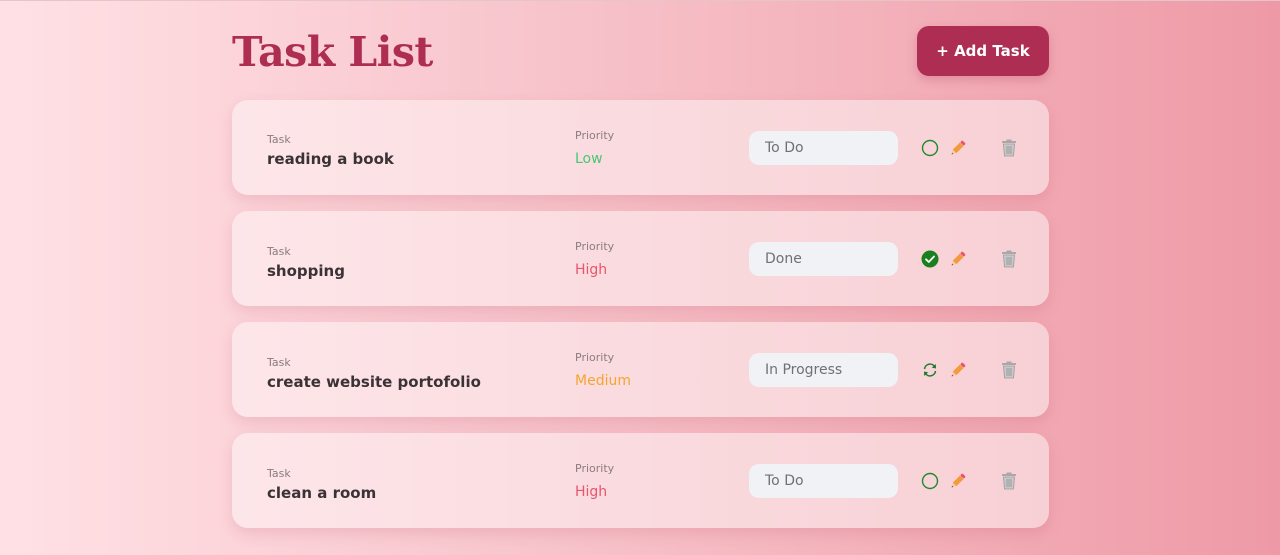 The height and width of the screenshot is (555, 1280). I want to click on status-select: In Progress, so click(823, 370).